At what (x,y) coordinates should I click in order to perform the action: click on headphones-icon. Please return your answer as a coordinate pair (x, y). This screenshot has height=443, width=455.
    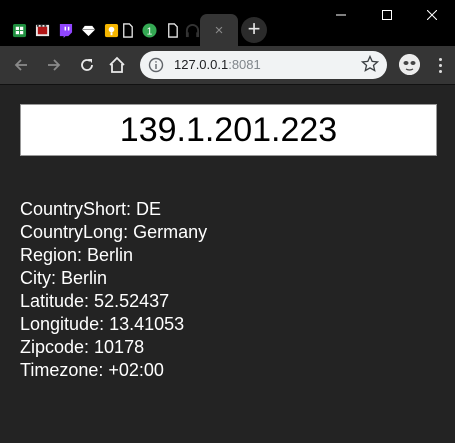
    Looking at the image, I should click on (192, 30).